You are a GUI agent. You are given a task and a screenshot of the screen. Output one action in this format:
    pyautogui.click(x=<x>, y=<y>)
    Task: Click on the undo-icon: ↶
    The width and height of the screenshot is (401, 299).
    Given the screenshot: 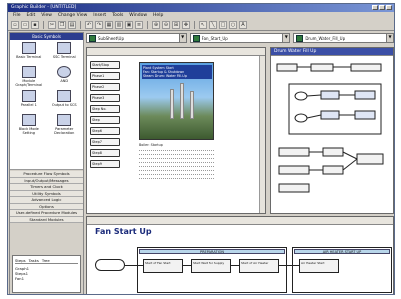 What is the action you would take?
    pyautogui.click(x=89, y=24)
    